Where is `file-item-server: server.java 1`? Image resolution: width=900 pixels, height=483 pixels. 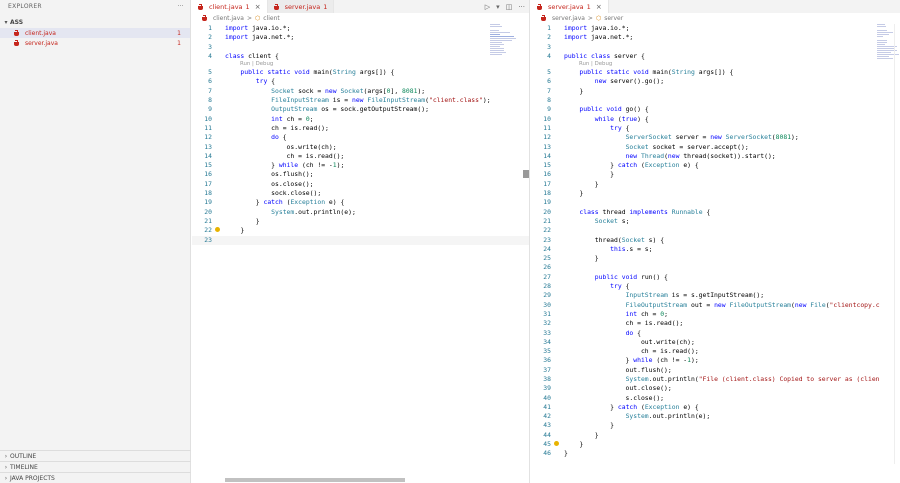
file-item-server: server.java 1 is located at coordinates (95, 43).